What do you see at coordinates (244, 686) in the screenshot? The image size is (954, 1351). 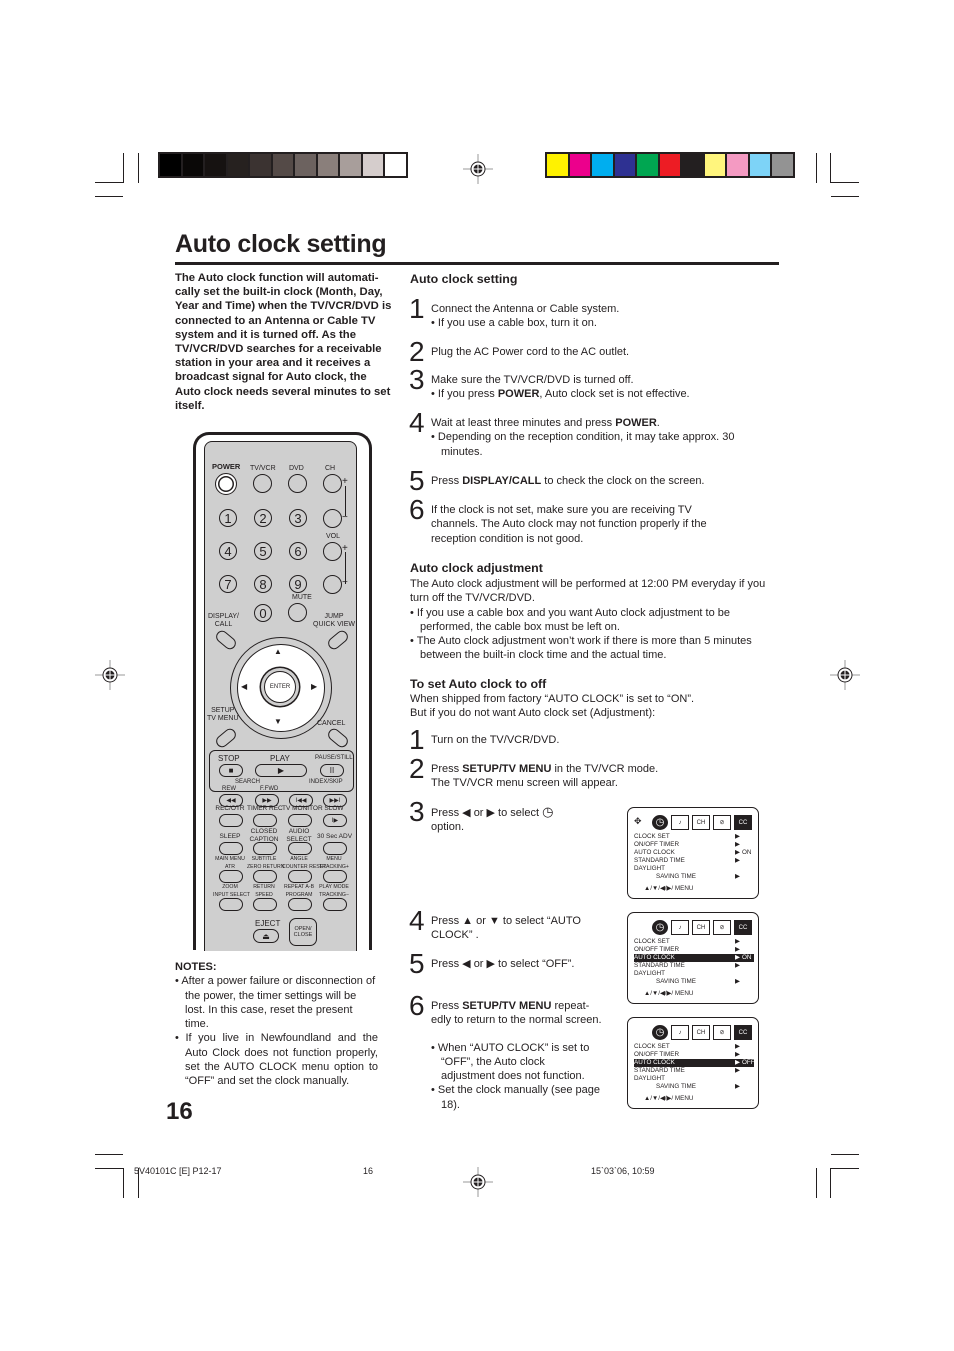 I see `left-arrow-button: ◀` at bounding box center [244, 686].